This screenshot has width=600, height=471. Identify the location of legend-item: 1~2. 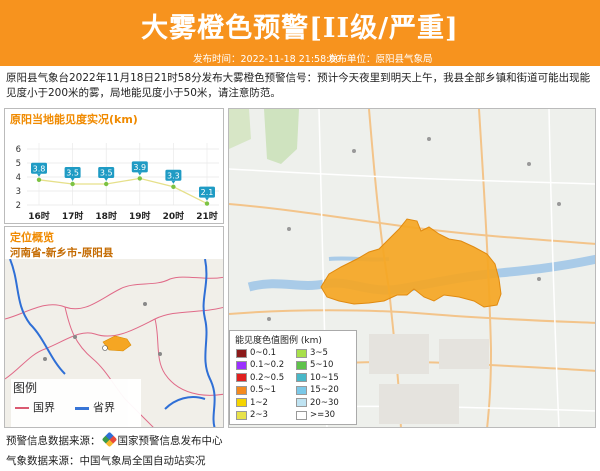
(252, 403).